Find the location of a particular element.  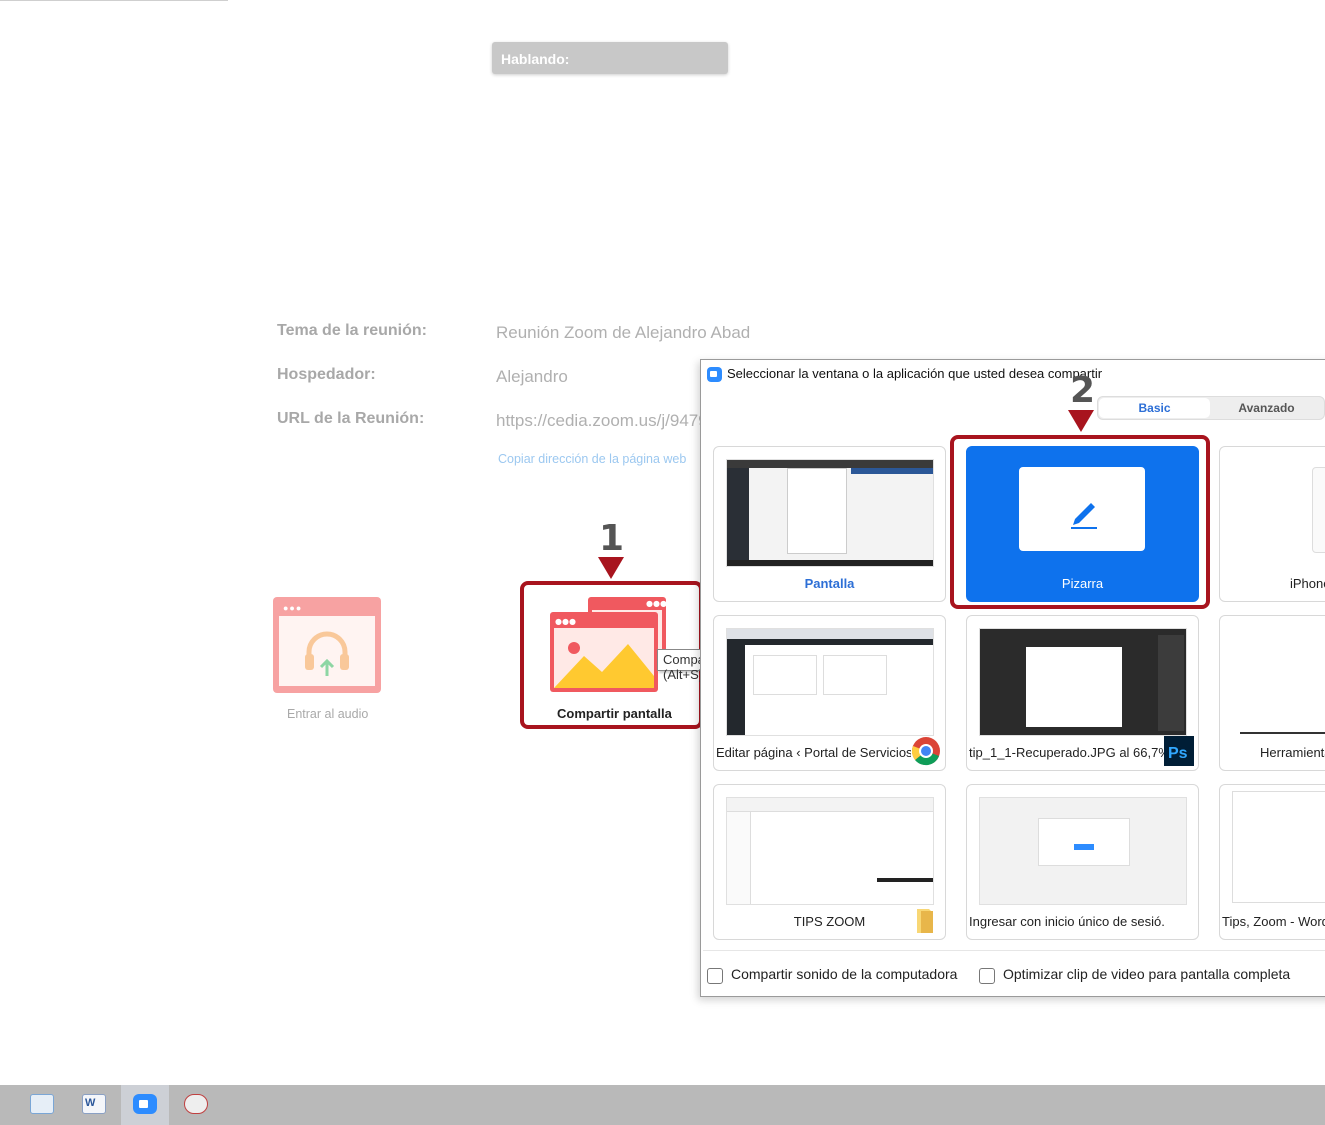

taskbar-snipping is located at coordinates (196, 1105).